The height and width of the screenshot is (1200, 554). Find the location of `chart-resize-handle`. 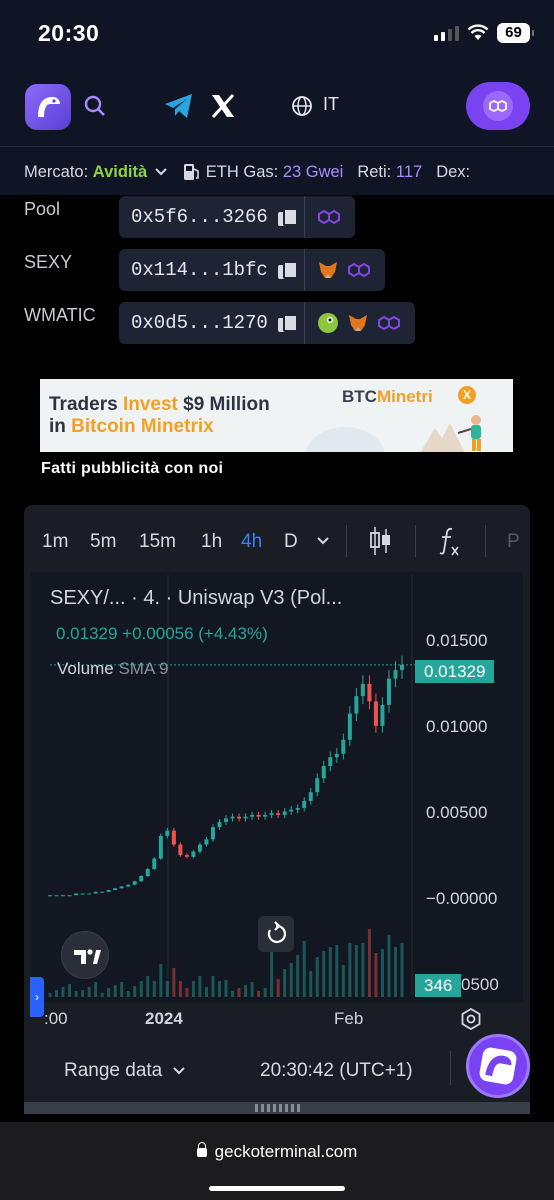

chart-resize-handle is located at coordinates (277, 1108).